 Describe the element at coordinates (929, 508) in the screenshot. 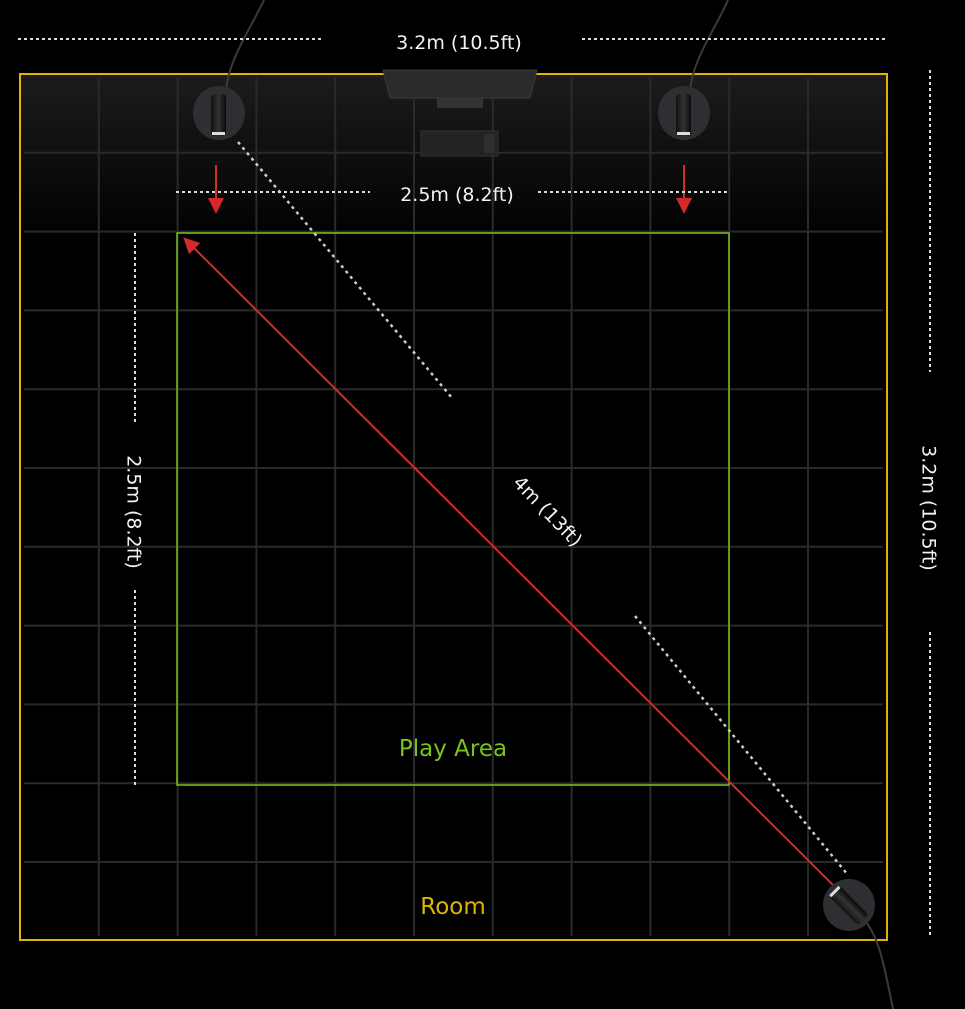

I see `room-depth-label: 3.2m (10.5ft)` at that location.